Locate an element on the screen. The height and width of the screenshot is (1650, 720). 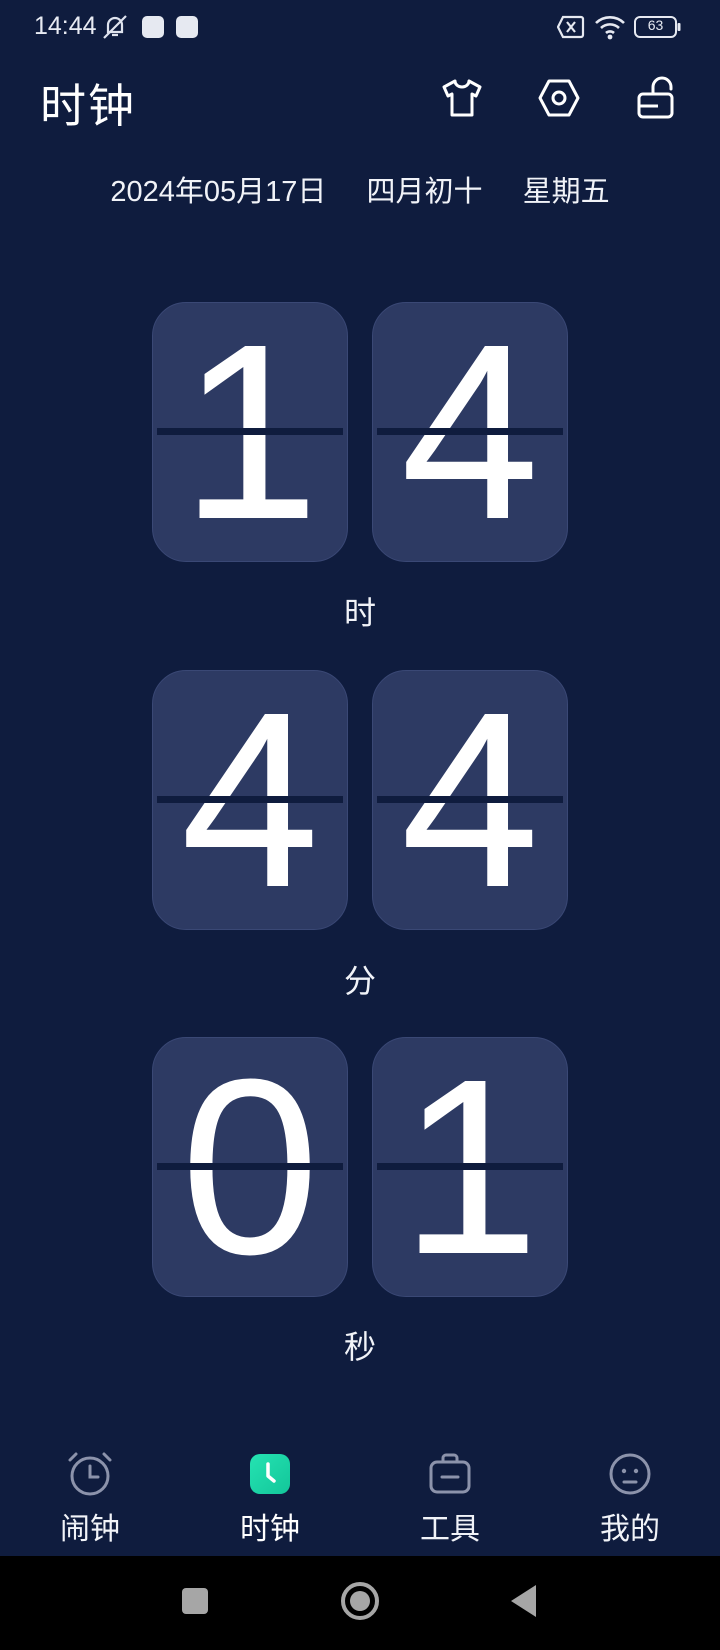
notification-muted-icon is located at coordinates (115, 29).